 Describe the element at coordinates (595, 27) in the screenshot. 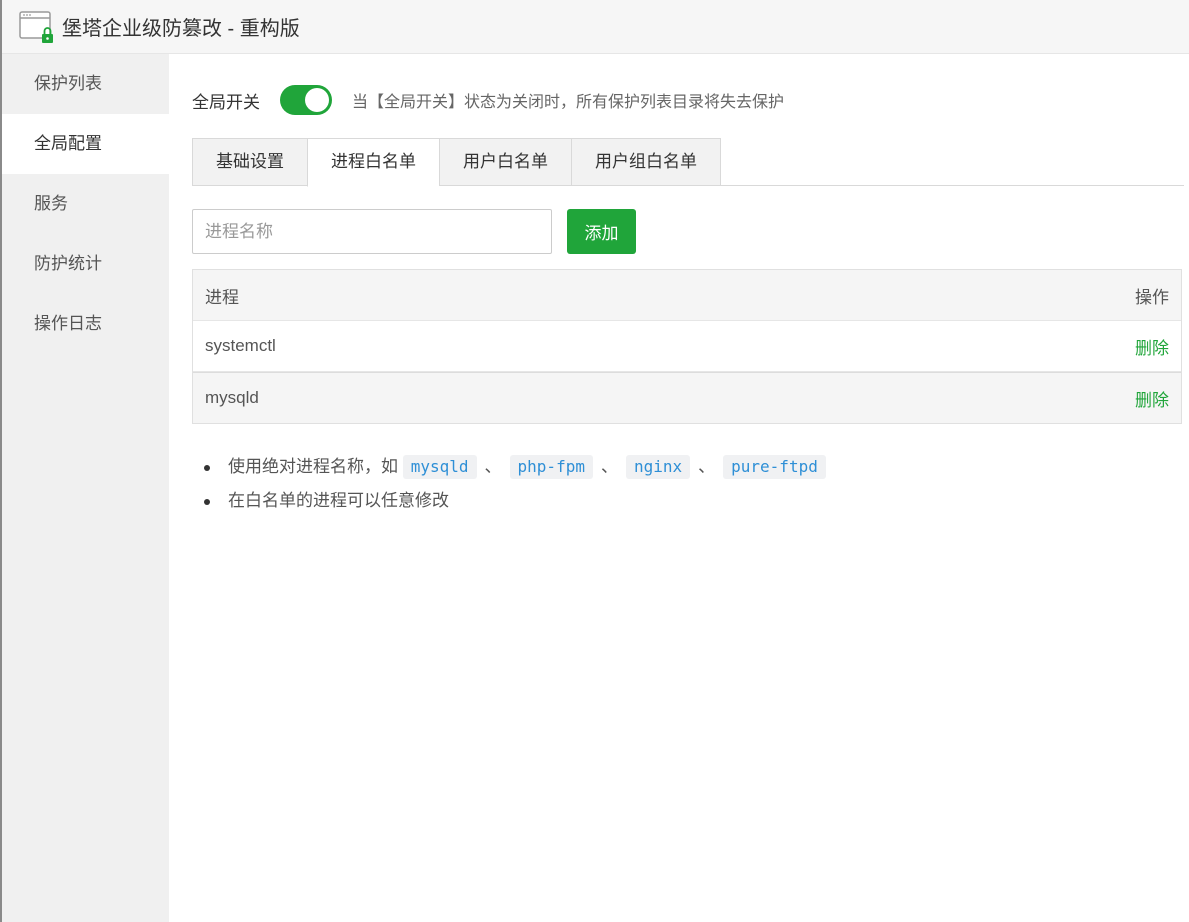

I see `title-bar: 堡塔企业级防篡改 - 重构版` at that location.